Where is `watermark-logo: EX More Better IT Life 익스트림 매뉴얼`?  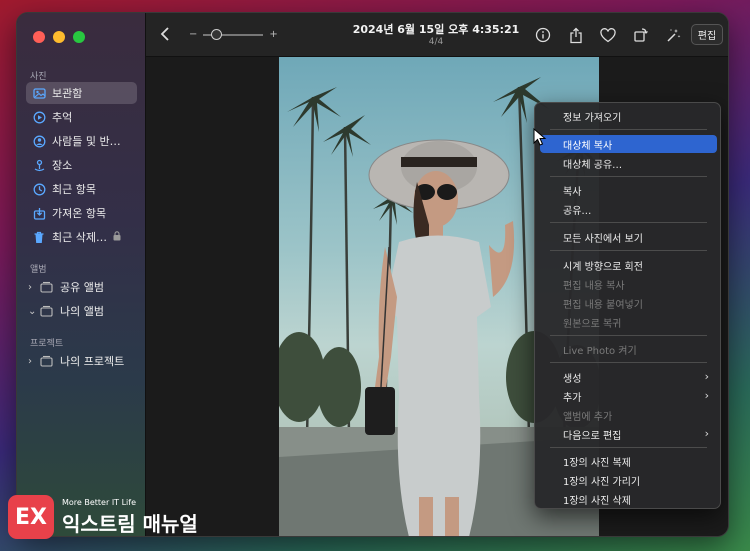
watermark-logo: EX More Better IT Life 익스트림 매뉴얼 is located at coordinates (103, 517).